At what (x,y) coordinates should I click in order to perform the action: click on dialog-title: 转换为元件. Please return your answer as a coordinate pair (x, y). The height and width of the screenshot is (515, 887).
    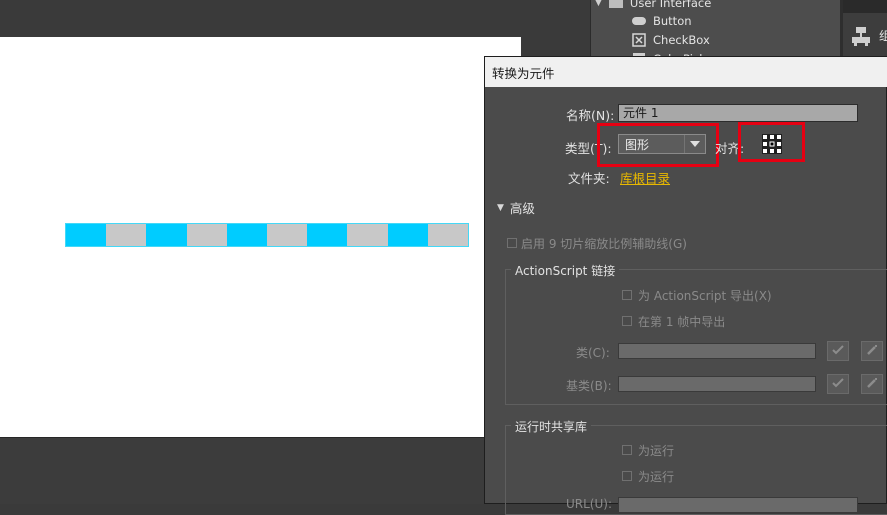
    Looking at the image, I should click on (523, 73).